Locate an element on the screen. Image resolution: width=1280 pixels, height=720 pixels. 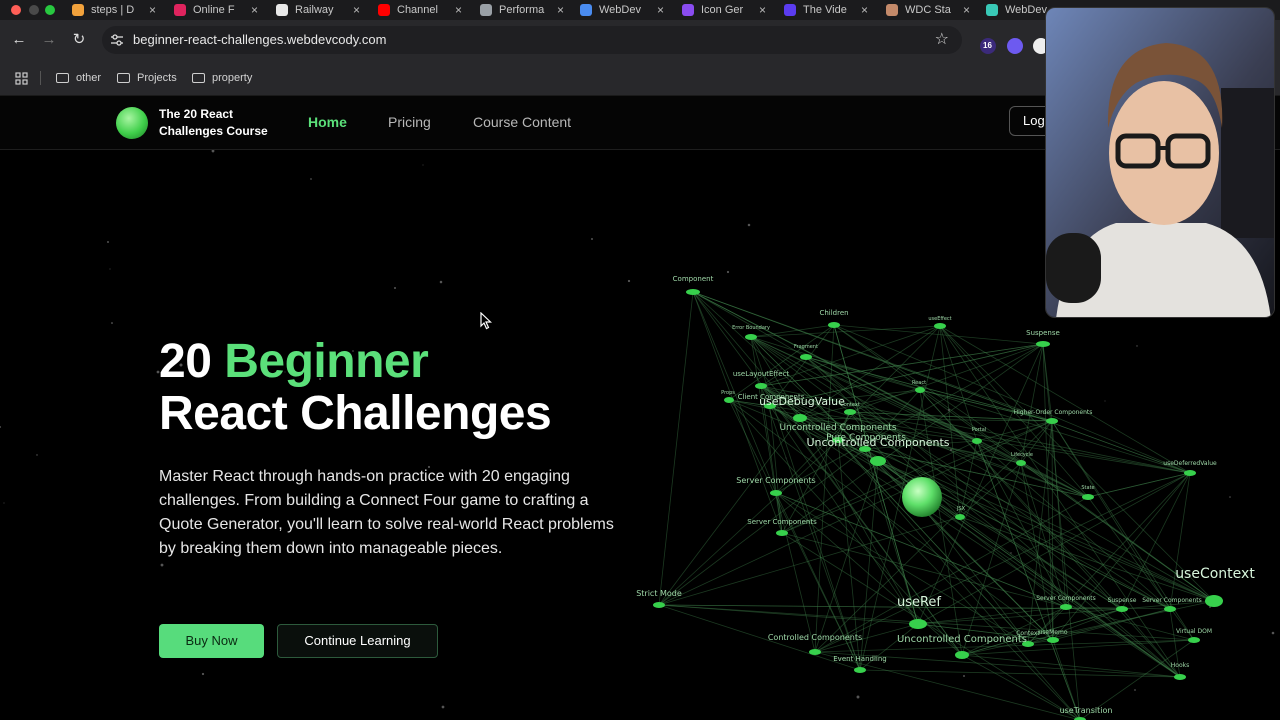
graph-node-label: Portal is located at coordinates (979, 430).